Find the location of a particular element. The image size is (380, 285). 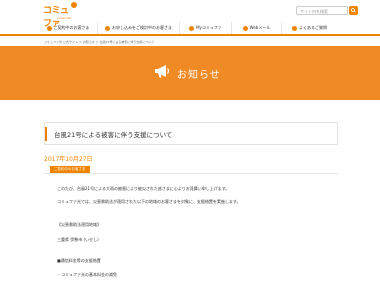

nav-item-label: ご契約中のお客さま is located at coordinates (71, 27).